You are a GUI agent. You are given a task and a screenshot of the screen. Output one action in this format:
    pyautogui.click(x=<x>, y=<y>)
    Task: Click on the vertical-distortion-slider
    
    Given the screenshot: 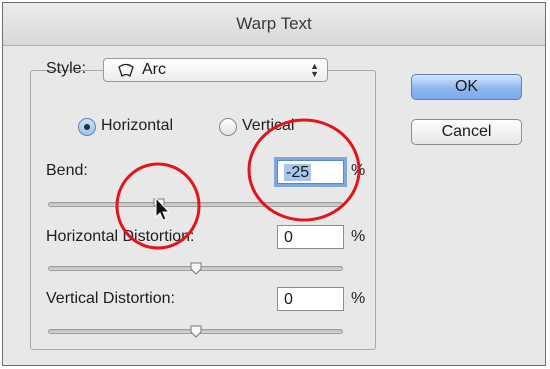 What is the action you would take?
    pyautogui.click(x=195, y=331)
    